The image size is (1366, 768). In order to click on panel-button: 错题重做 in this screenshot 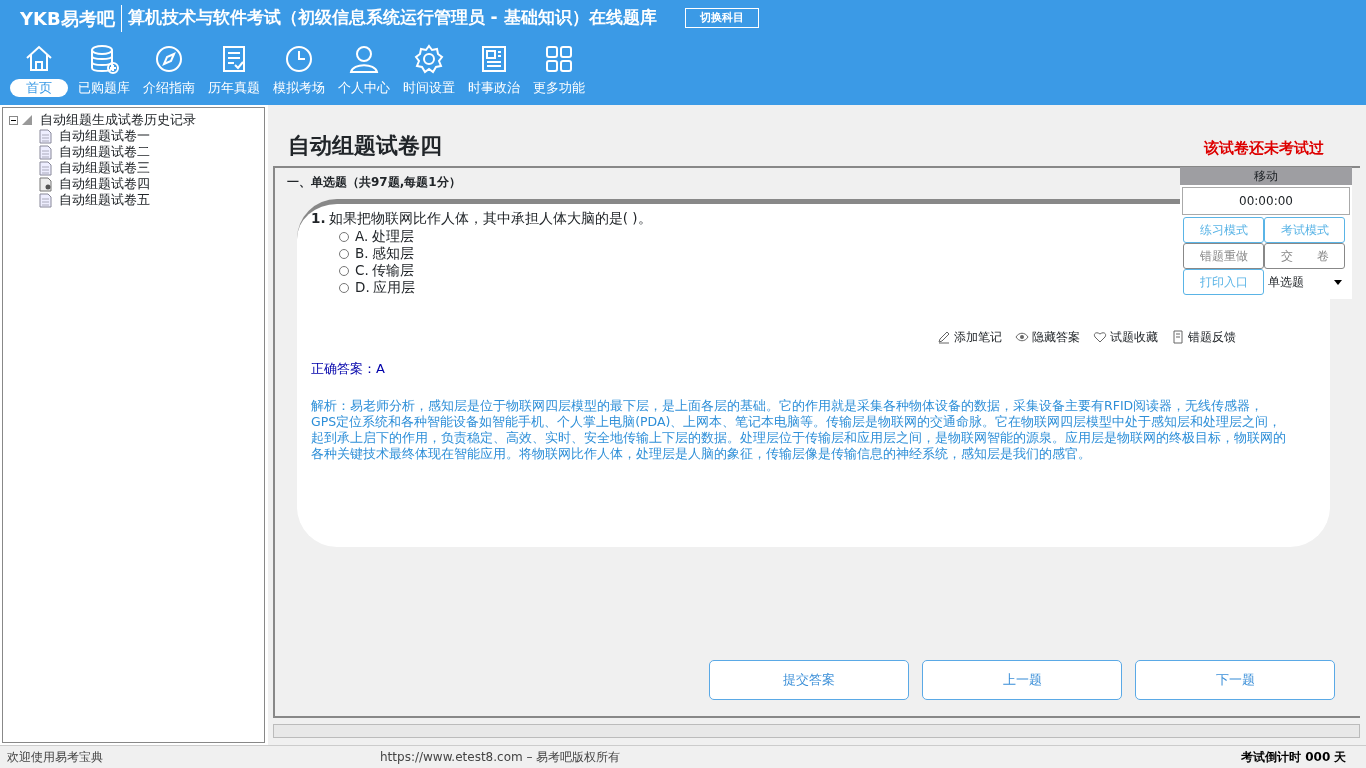, I will do `click(1224, 256)`.